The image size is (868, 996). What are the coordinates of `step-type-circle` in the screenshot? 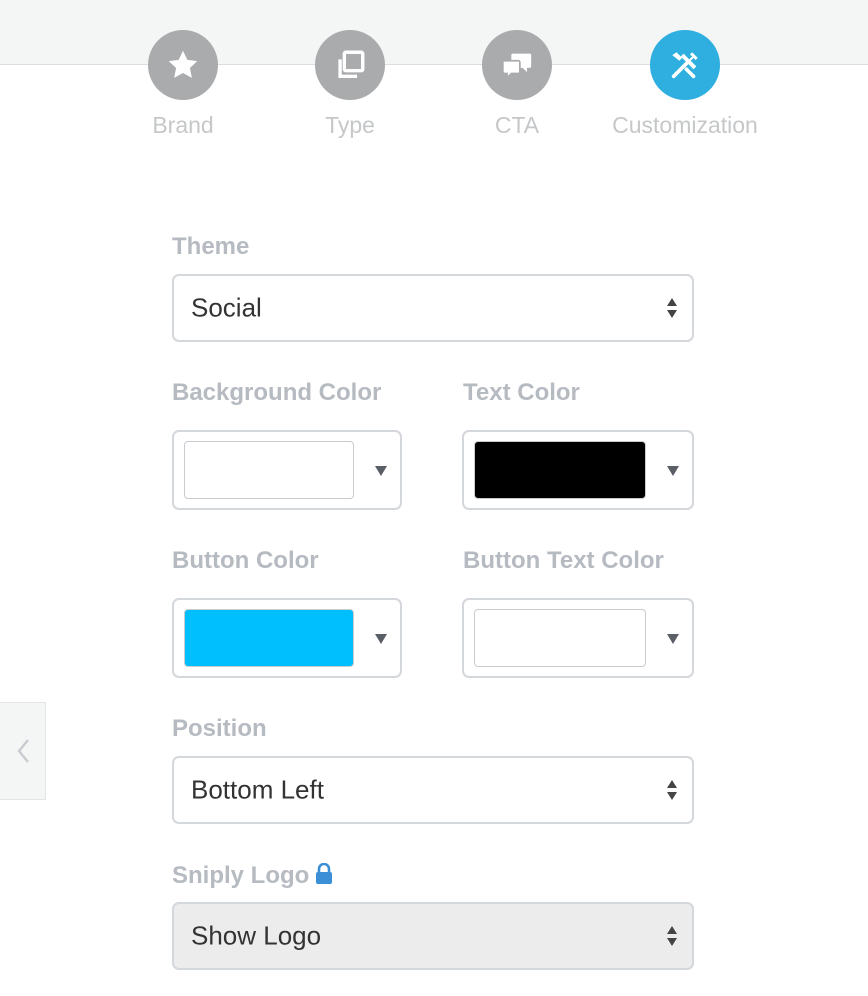 It's located at (350, 65).